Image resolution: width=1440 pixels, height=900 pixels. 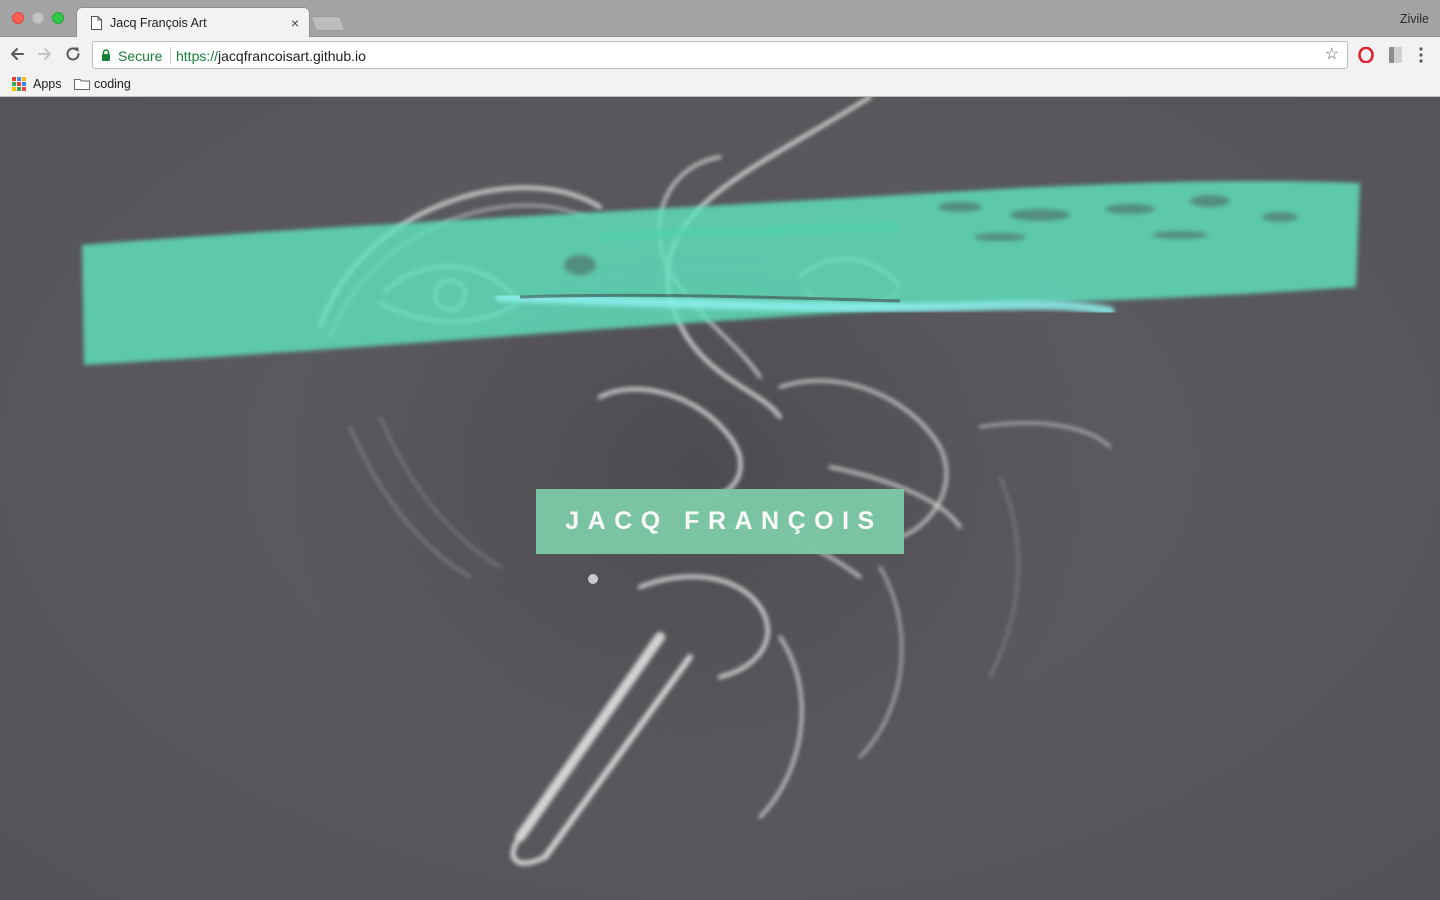 What do you see at coordinates (170, 55) in the screenshot?
I see `omnibox-divider` at bounding box center [170, 55].